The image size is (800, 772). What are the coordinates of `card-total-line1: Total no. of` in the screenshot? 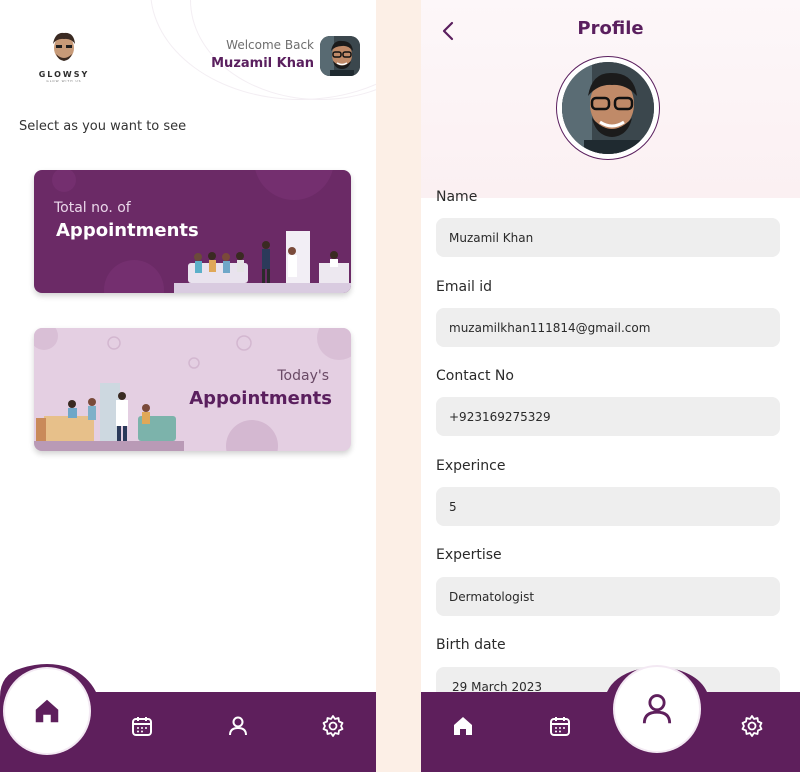 It's located at (92, 208).